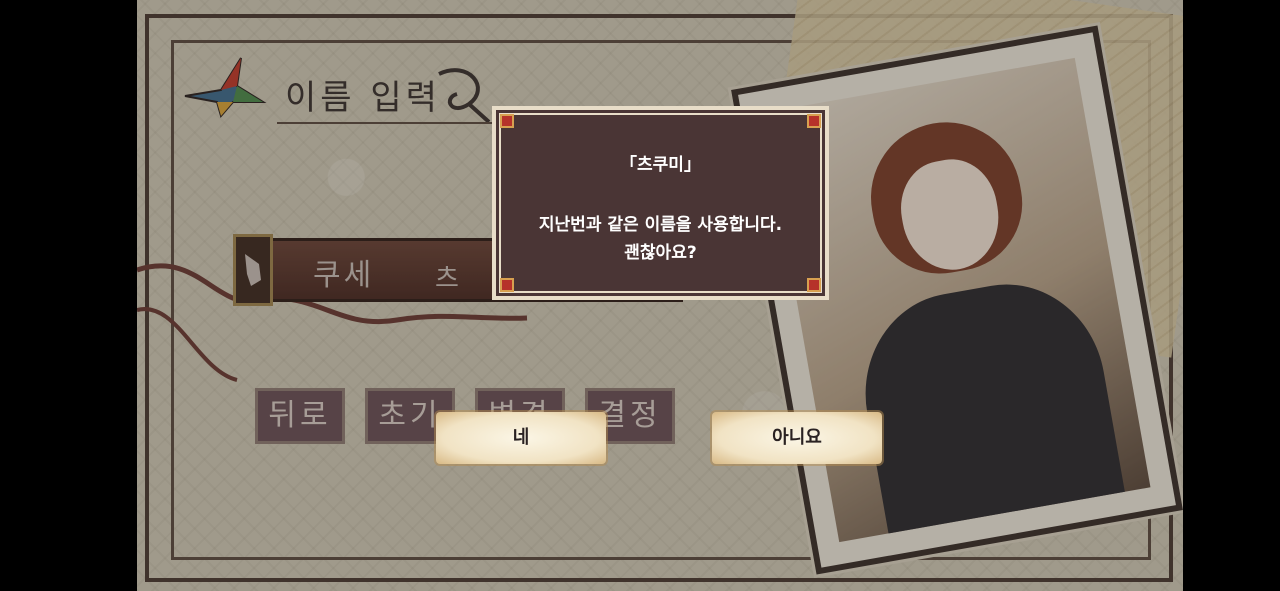  Describe the element at coordinates (797, 438) in the screenshot. I see `no-button: 아니요` at that location.